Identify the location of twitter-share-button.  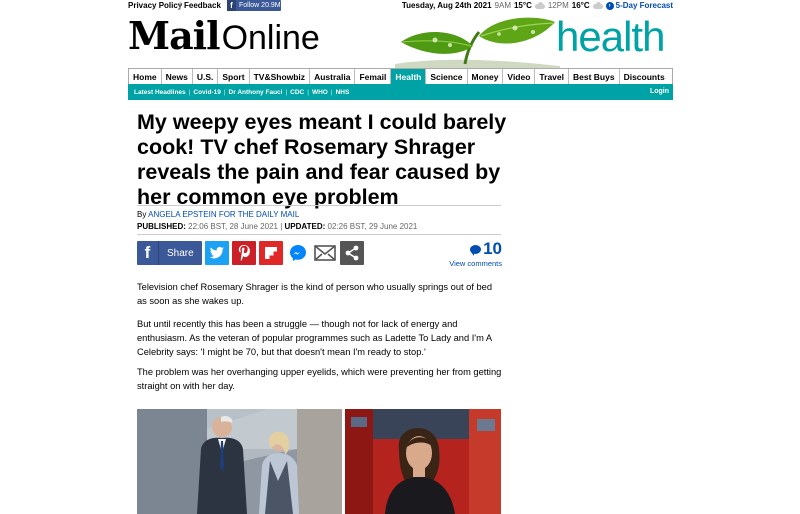
(217, 253).